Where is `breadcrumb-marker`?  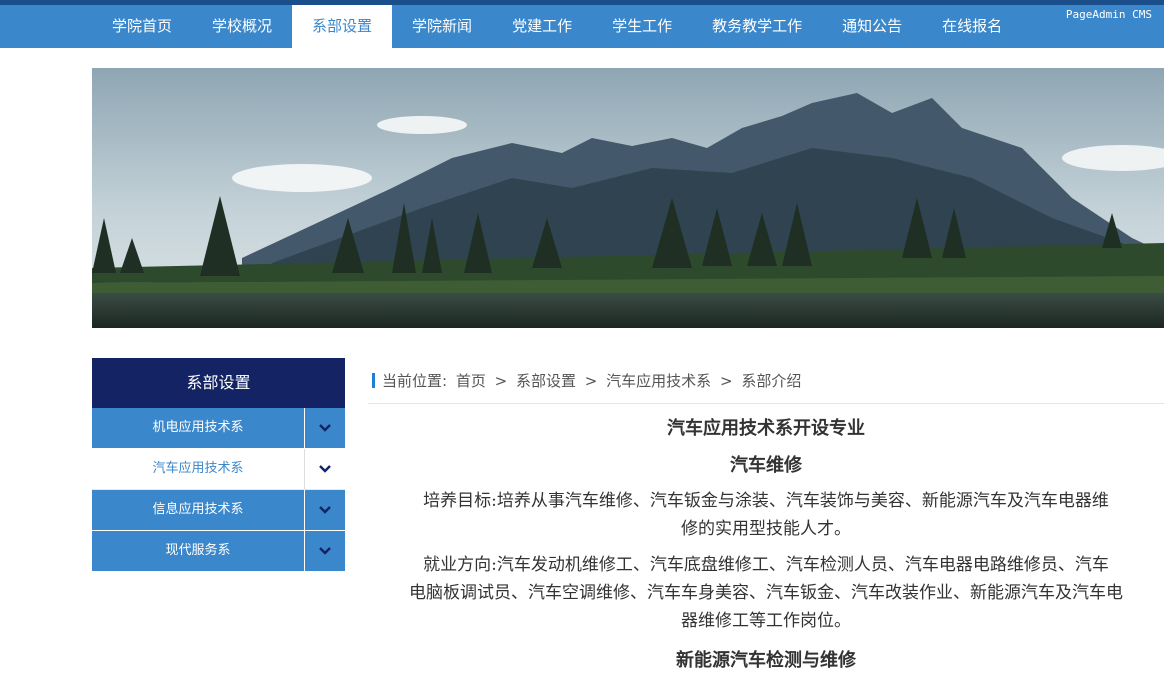 breadcrumb-marker is located at coordinates (373, 380).